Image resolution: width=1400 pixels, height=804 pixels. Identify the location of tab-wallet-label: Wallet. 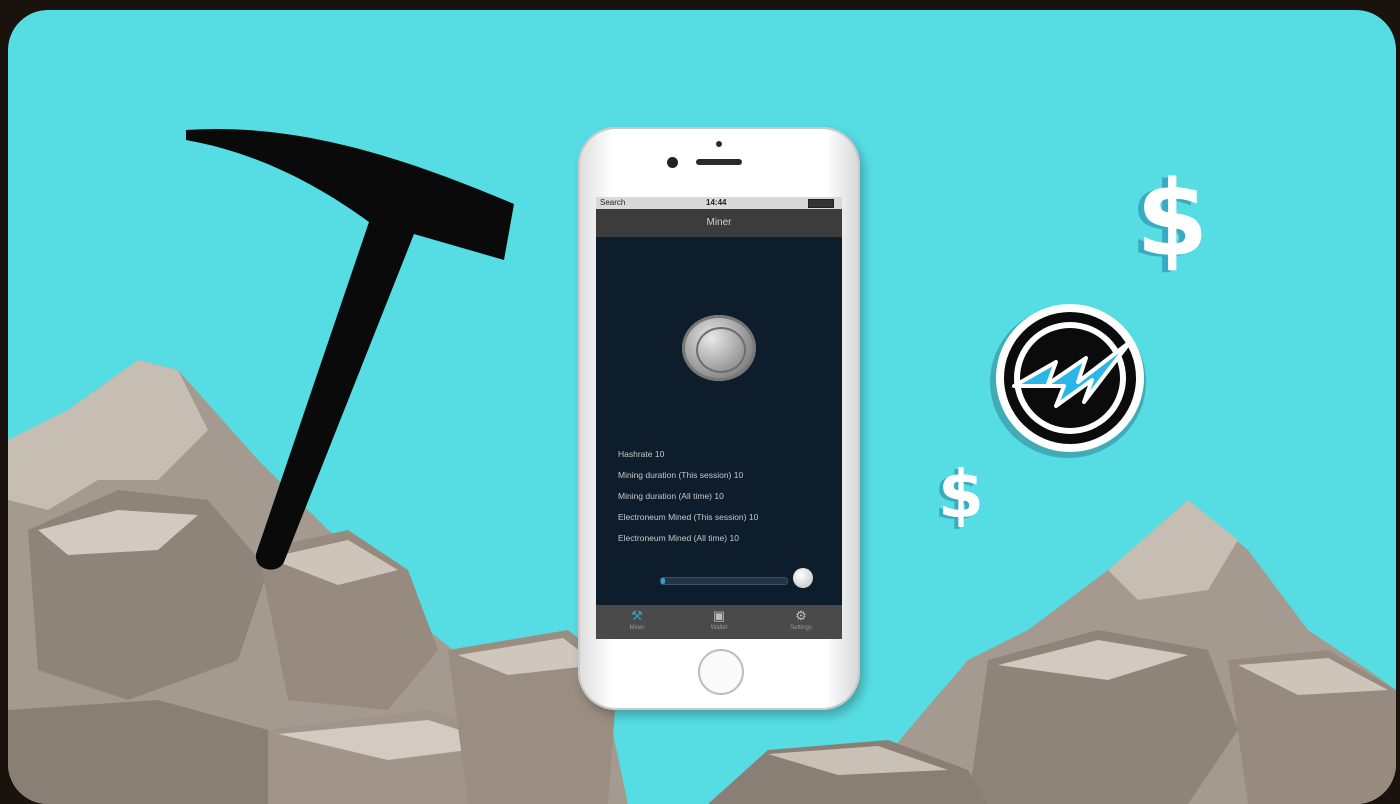
(719, 628).